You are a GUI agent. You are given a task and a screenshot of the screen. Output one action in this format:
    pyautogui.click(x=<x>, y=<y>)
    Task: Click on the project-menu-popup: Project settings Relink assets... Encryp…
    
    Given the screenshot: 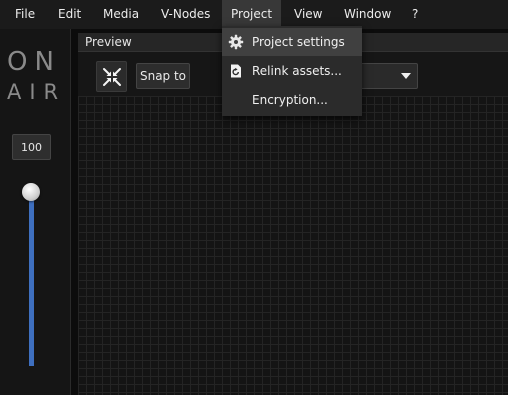 What is the action you would take?
    pyautogui.click(x=292, y=71)
    